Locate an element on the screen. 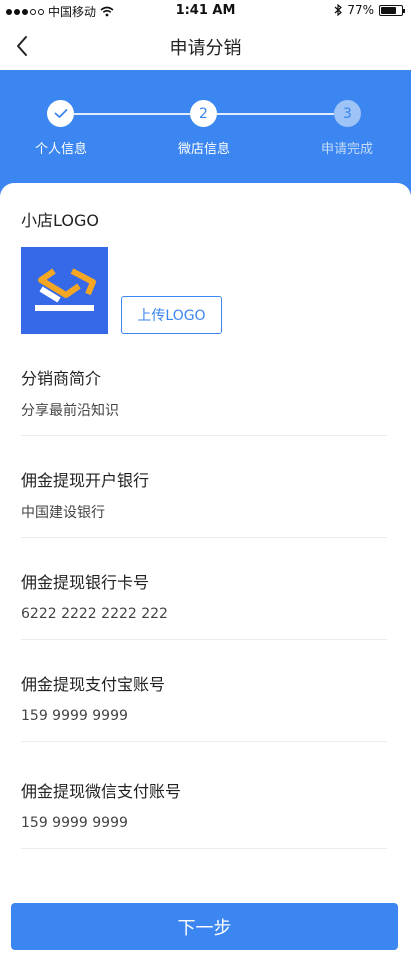 This screenshot has height=955, width=411. check-icon is located at coordinates (60, 113).